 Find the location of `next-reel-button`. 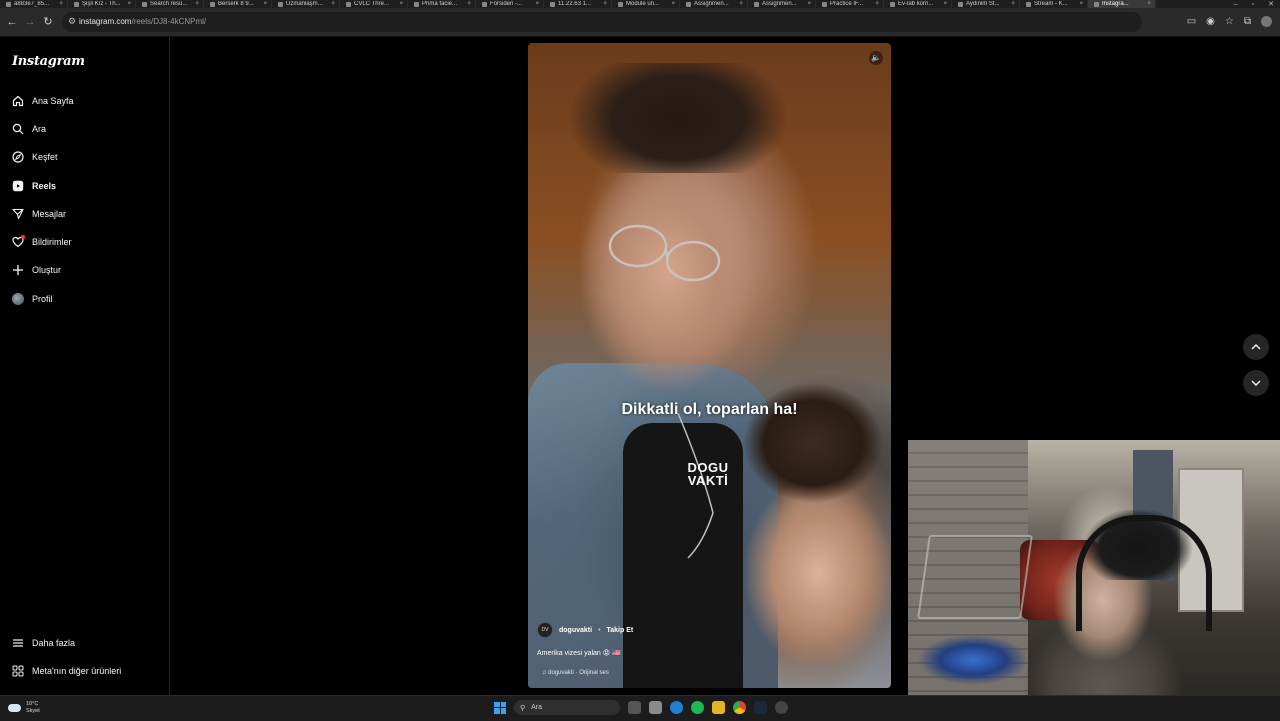

next-reel-button is located at coordinates (1256, 383).